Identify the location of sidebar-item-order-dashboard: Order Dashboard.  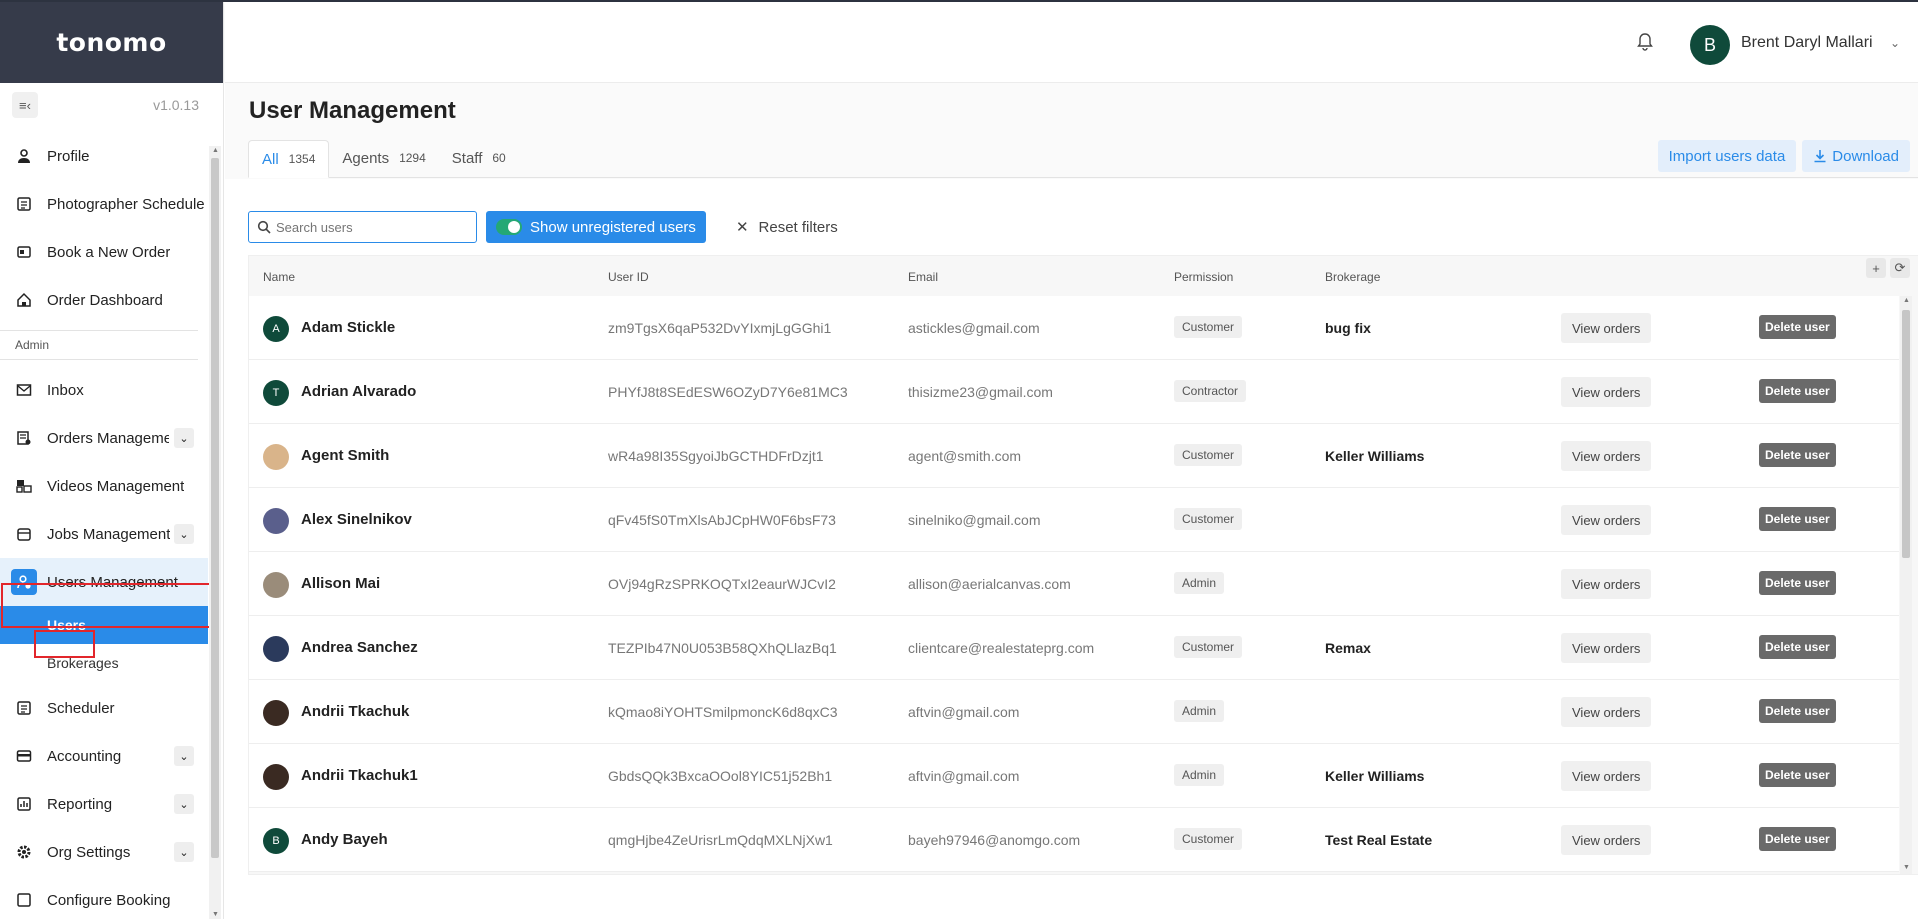
(104, 300).